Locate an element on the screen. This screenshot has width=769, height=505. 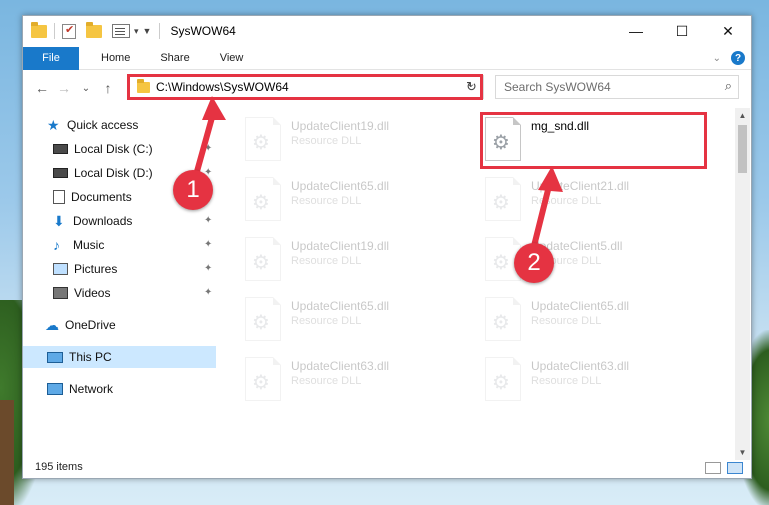
sidebar-item-local-disk-c: Local Disk (C:) is located at coordinates (103, 149).